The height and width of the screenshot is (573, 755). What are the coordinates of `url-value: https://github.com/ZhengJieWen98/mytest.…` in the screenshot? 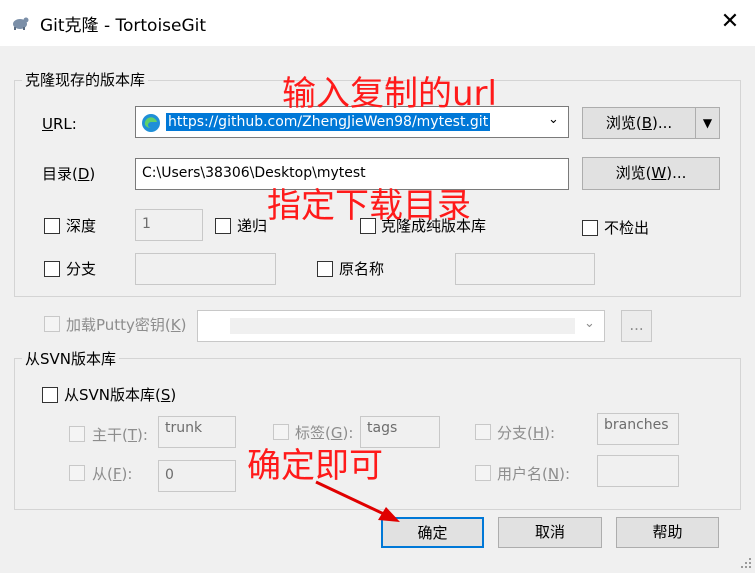 It's located at (328, 122).